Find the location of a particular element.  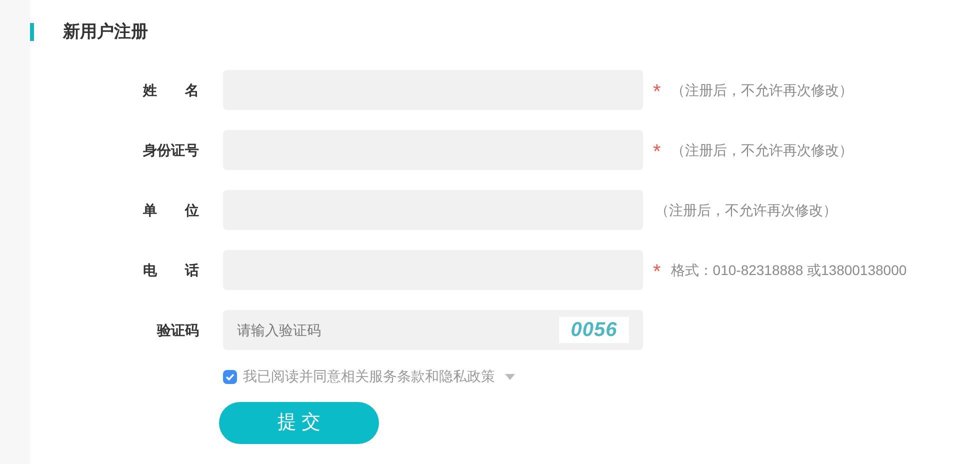

field-label: 验证码 is located at coordinates (177, 330).